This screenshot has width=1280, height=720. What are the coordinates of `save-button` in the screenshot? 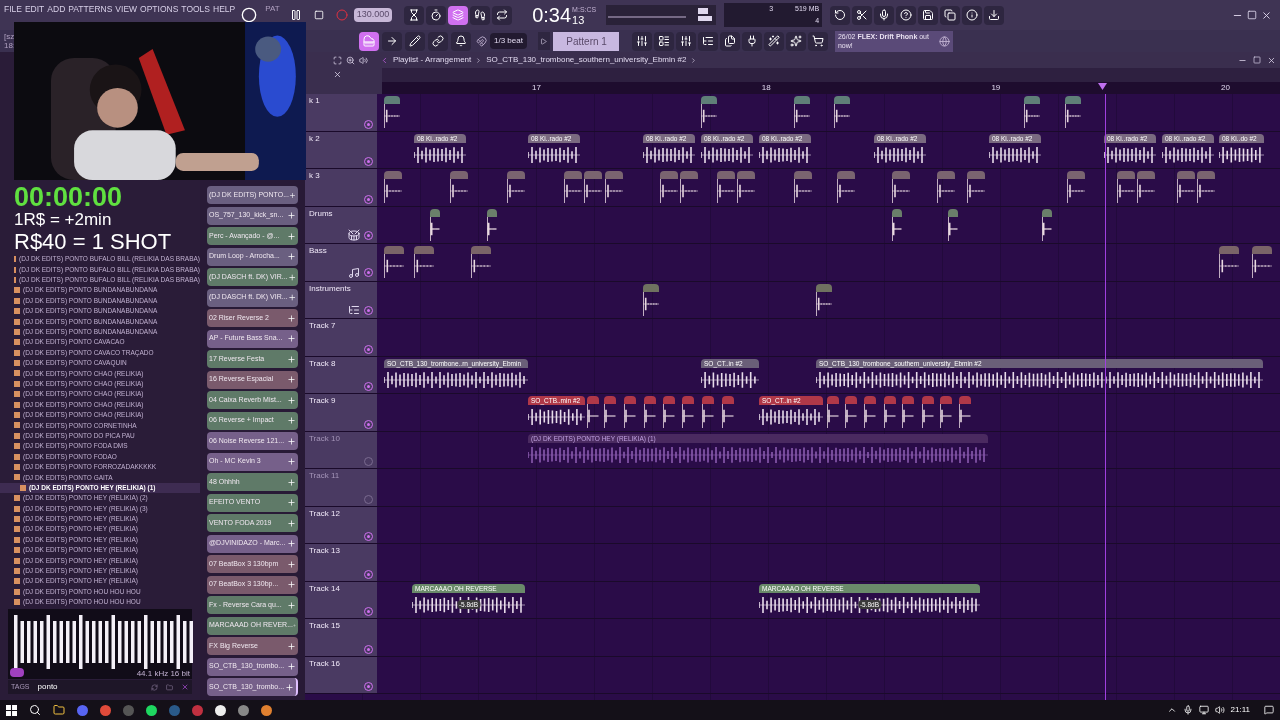 It's located at (928, 15).